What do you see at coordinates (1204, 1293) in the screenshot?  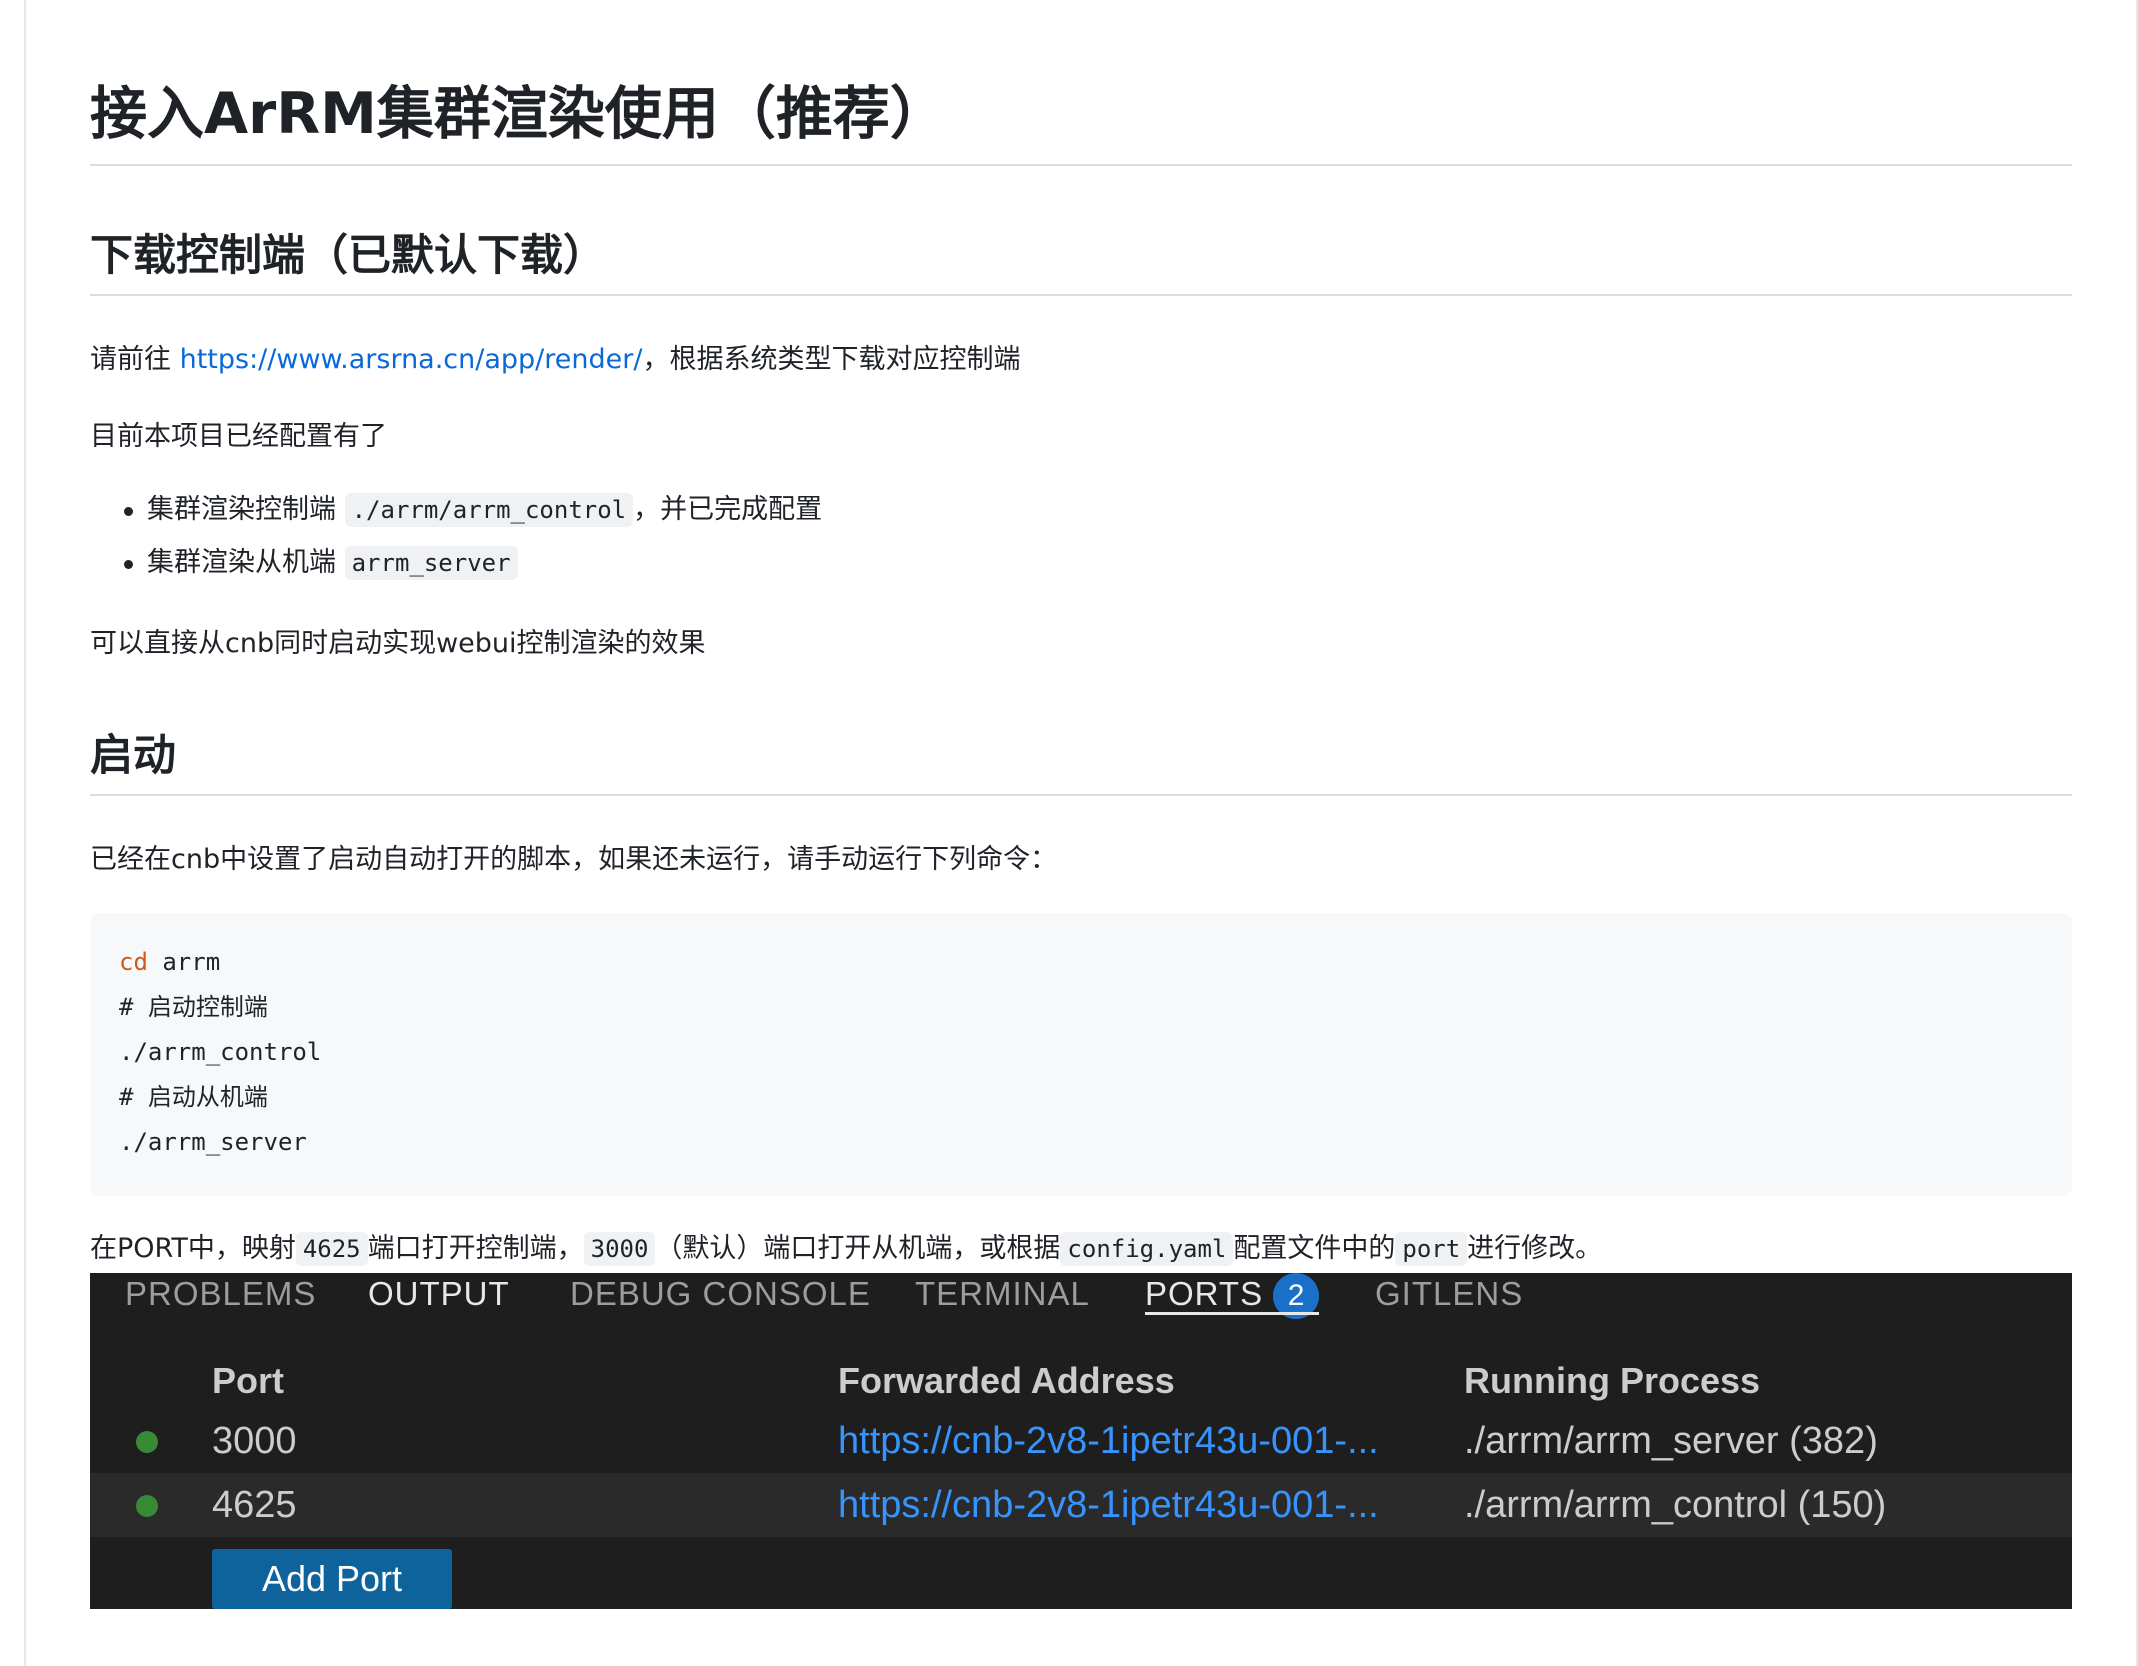 I see `tab-ports-label: PORTS` at bounding box center [1204, 1293].